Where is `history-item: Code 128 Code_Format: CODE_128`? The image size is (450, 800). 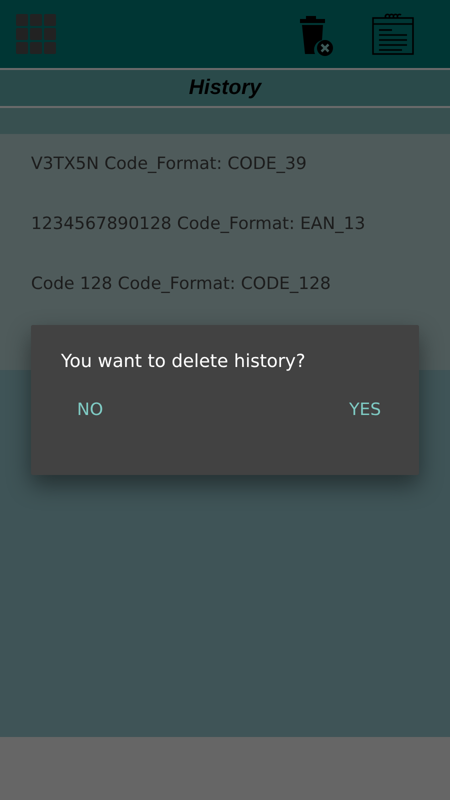
history-item: Code 128 Code_Format: CODE_128 is located at coordinates (225, 284).